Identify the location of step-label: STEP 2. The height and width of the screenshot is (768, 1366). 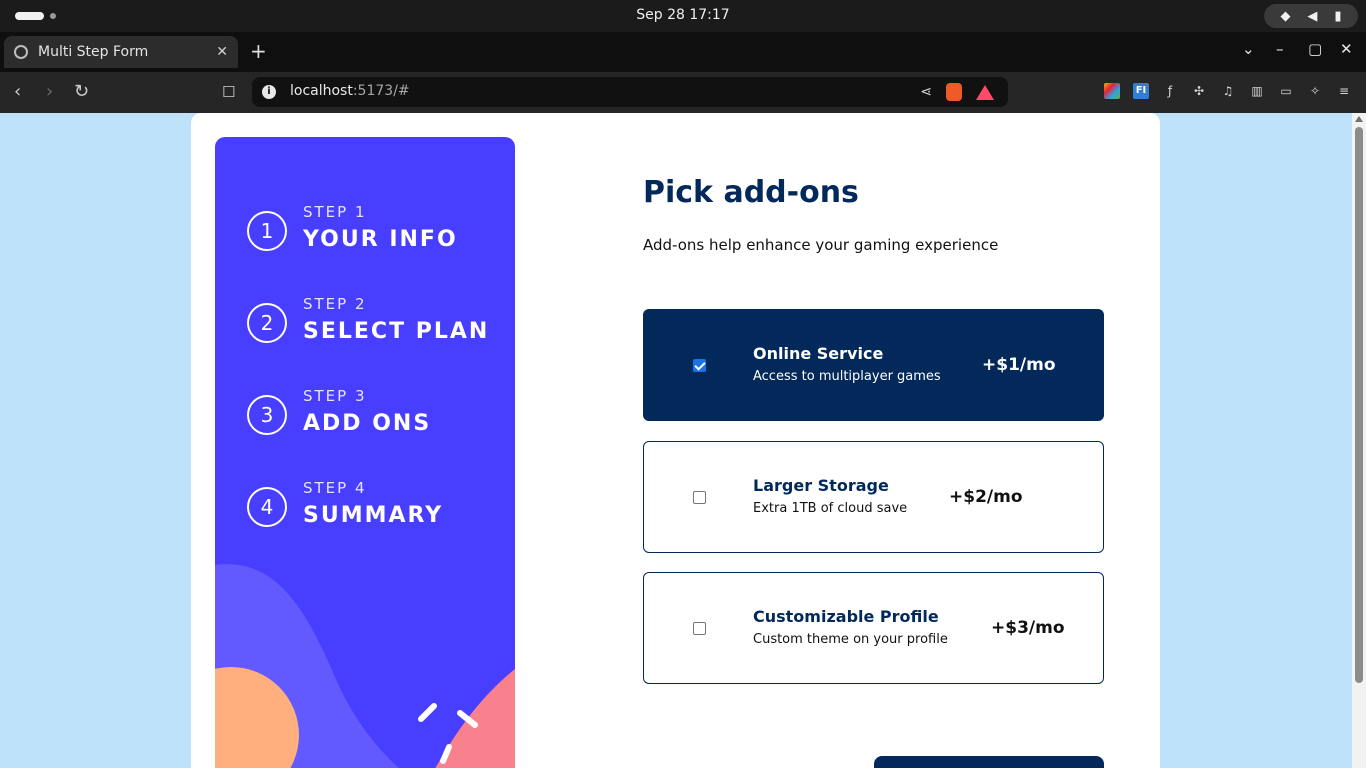
(335, 304).